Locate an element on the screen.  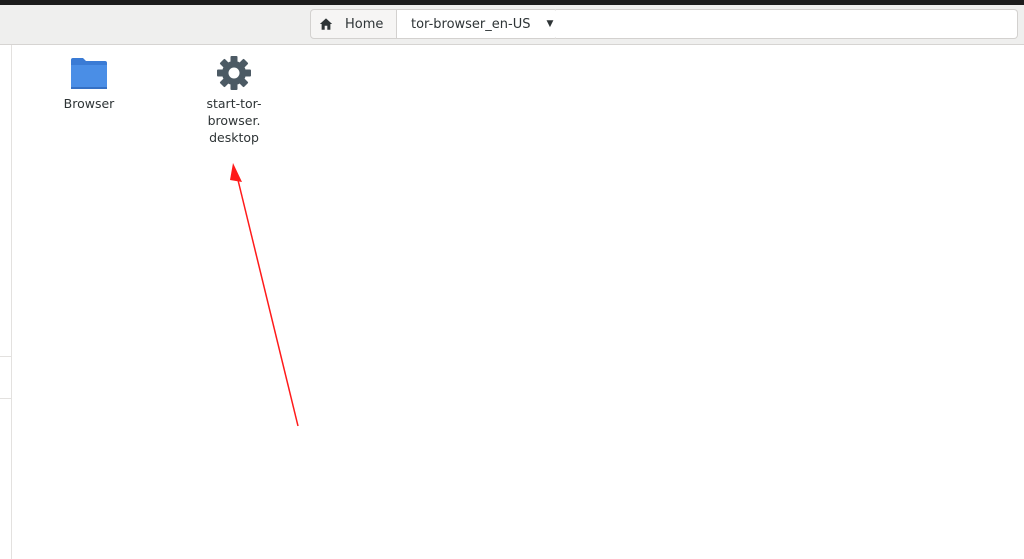
gear-icon is located at coordinates (234, 73).